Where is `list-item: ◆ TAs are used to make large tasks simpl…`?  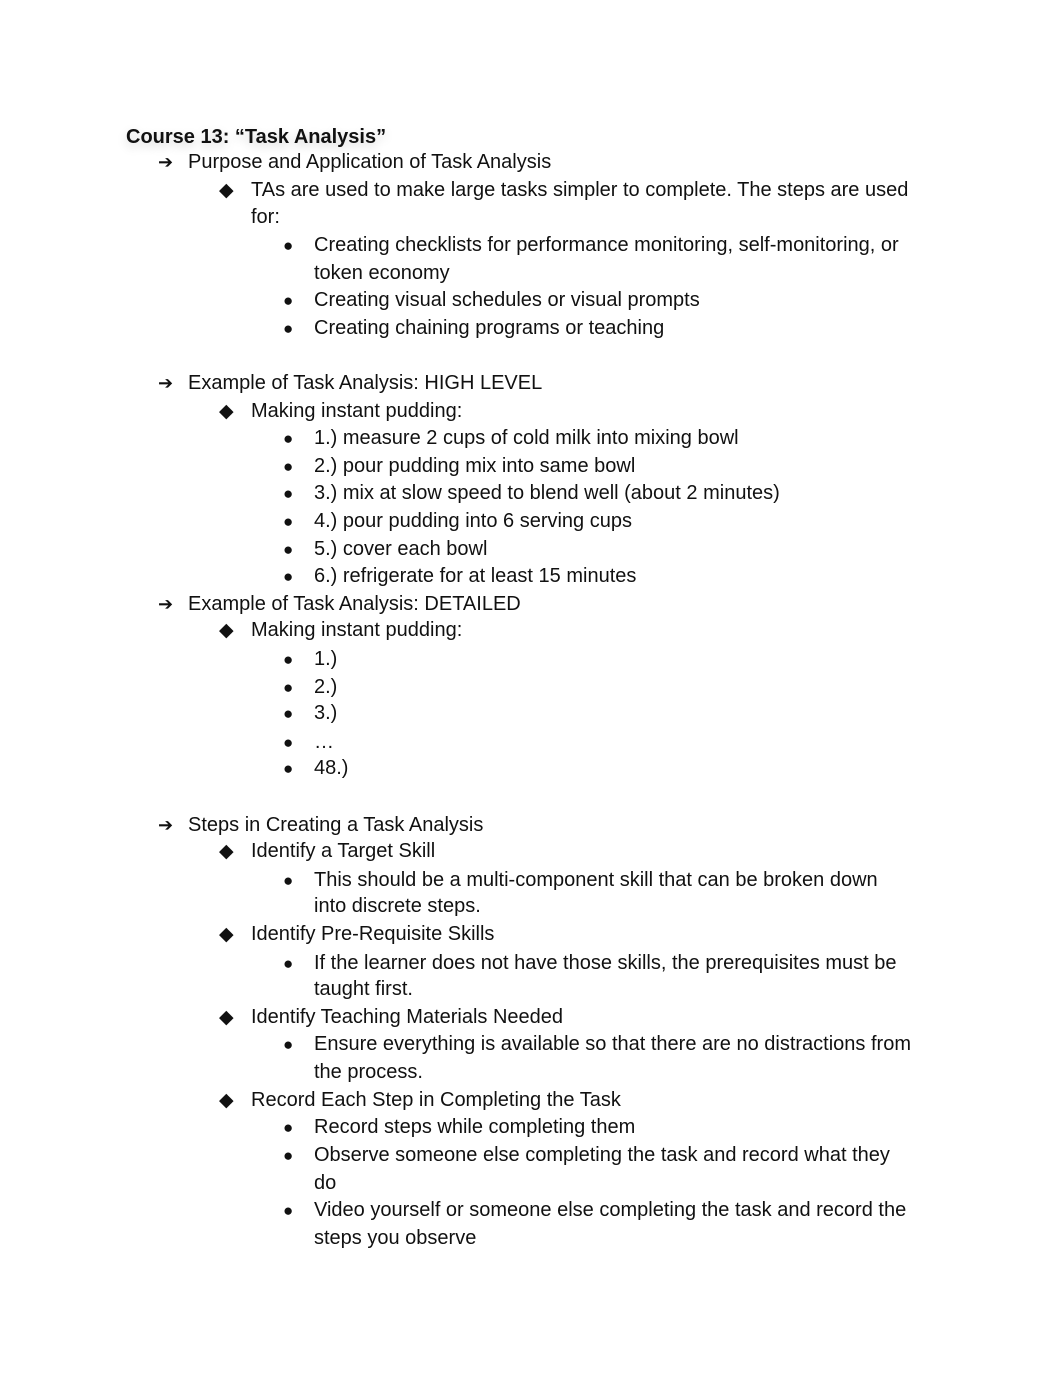
list-item: ◆ TAs are used to make large tasks simpl… is located at coordinates (563, 190).